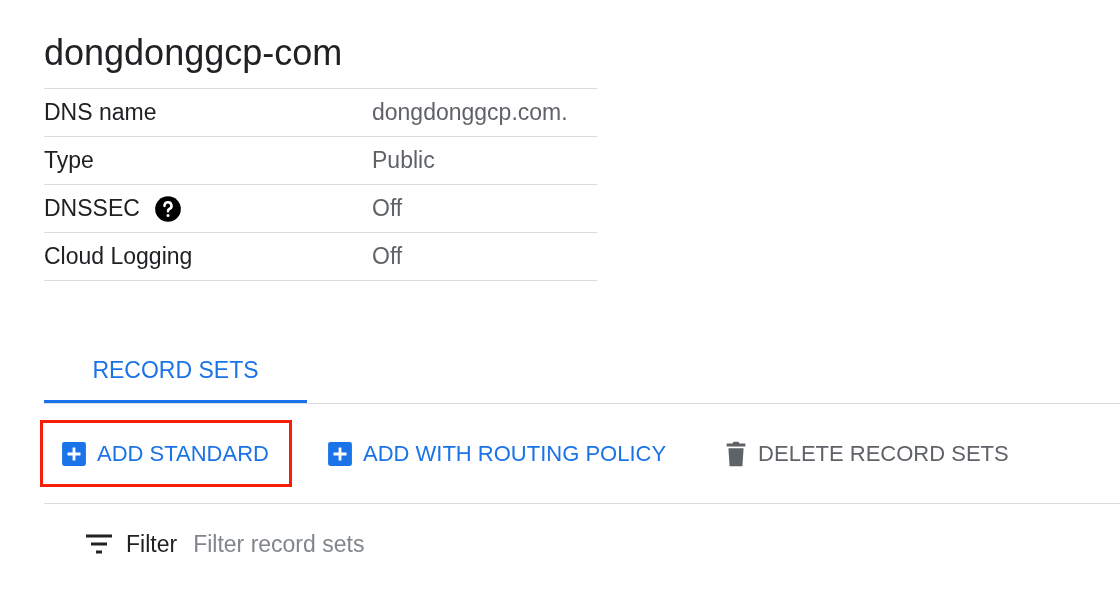 This screenshot has height=592, width=1120. I want to click on help-icon, so click(167, 208).